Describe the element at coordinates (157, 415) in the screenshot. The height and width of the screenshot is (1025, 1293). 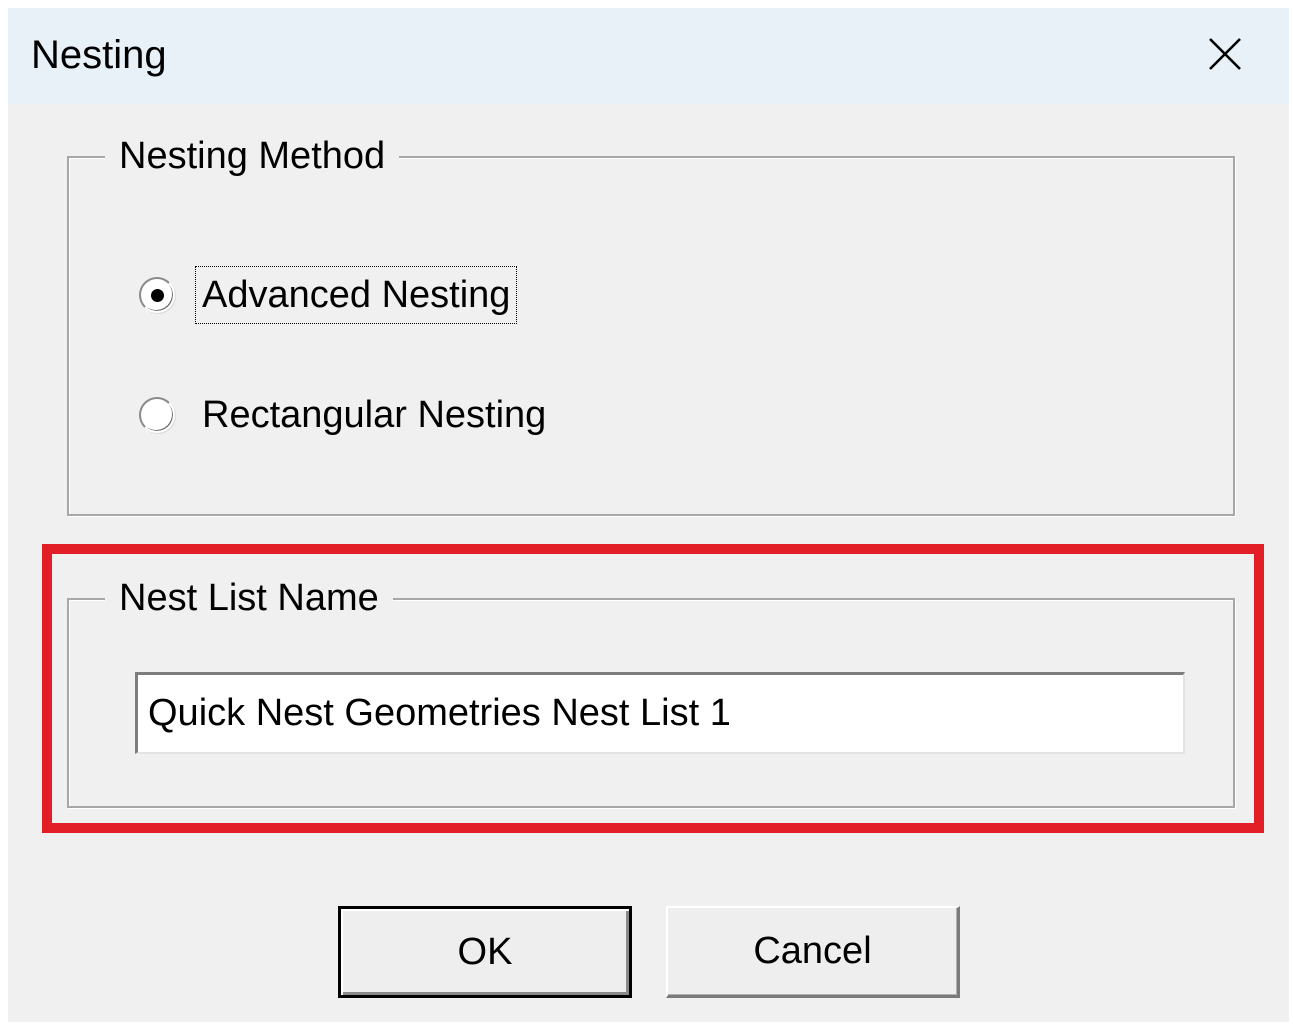
I see `radio-button-rectangular` at that location.